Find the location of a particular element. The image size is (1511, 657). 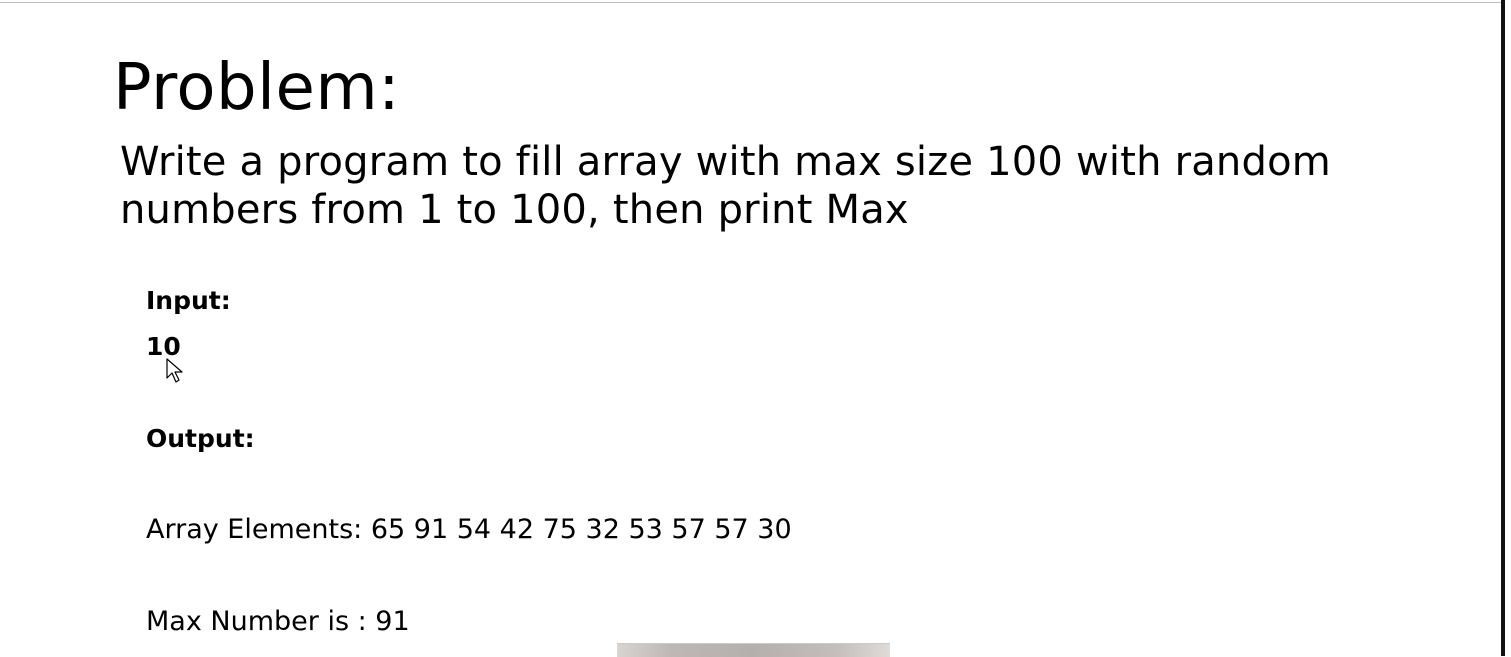

problem-title: Problem: is located at coordinates (257, 88).